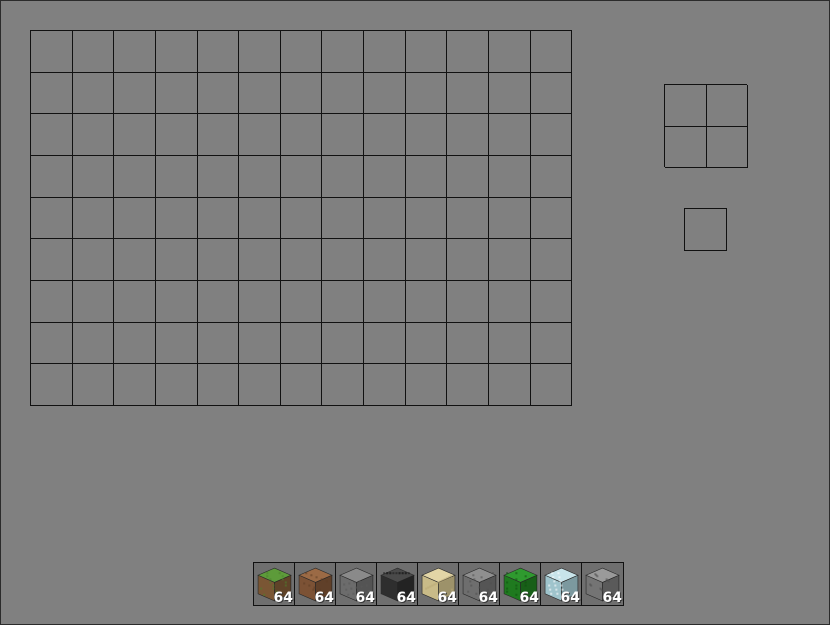  Describe the element at coordinates (705, 229) in the screenshot. I see `crafting-output-slot` at that location.